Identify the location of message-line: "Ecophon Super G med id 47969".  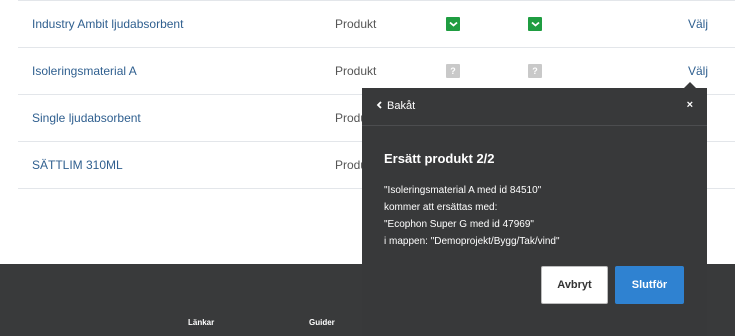
(459, 224).